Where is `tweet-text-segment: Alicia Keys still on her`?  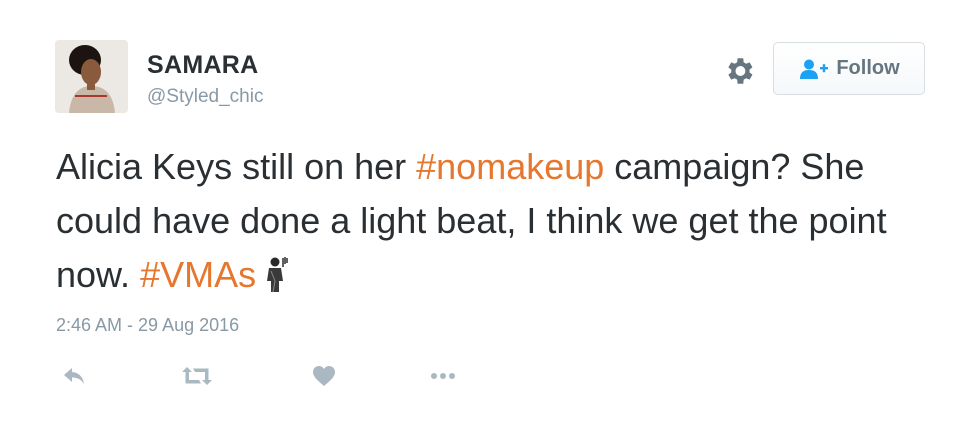 tweet-text-segment: Alicia Keys still on her is located at coordinates (236, 166).